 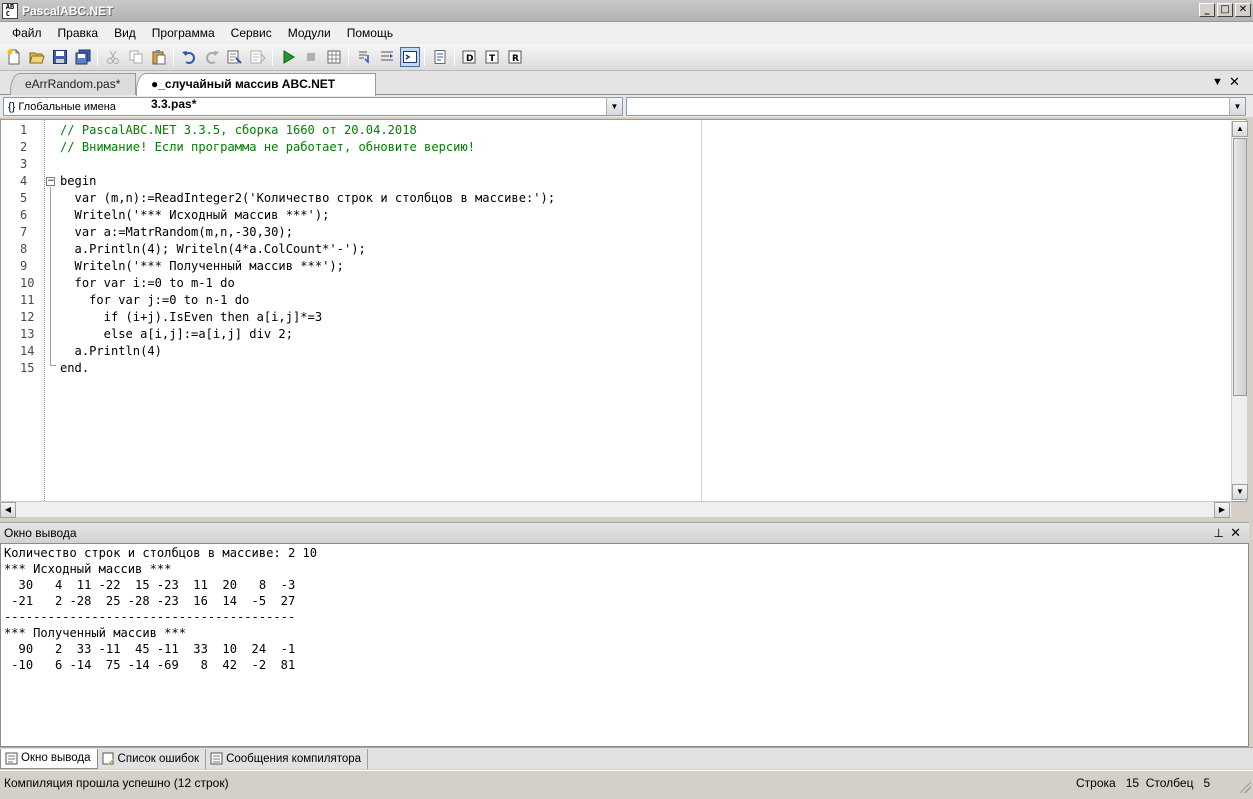 What do you see at coordinates (183, 33) in the screenshot?
I see `menu-program: Программа` at bounding box center [183, 33].